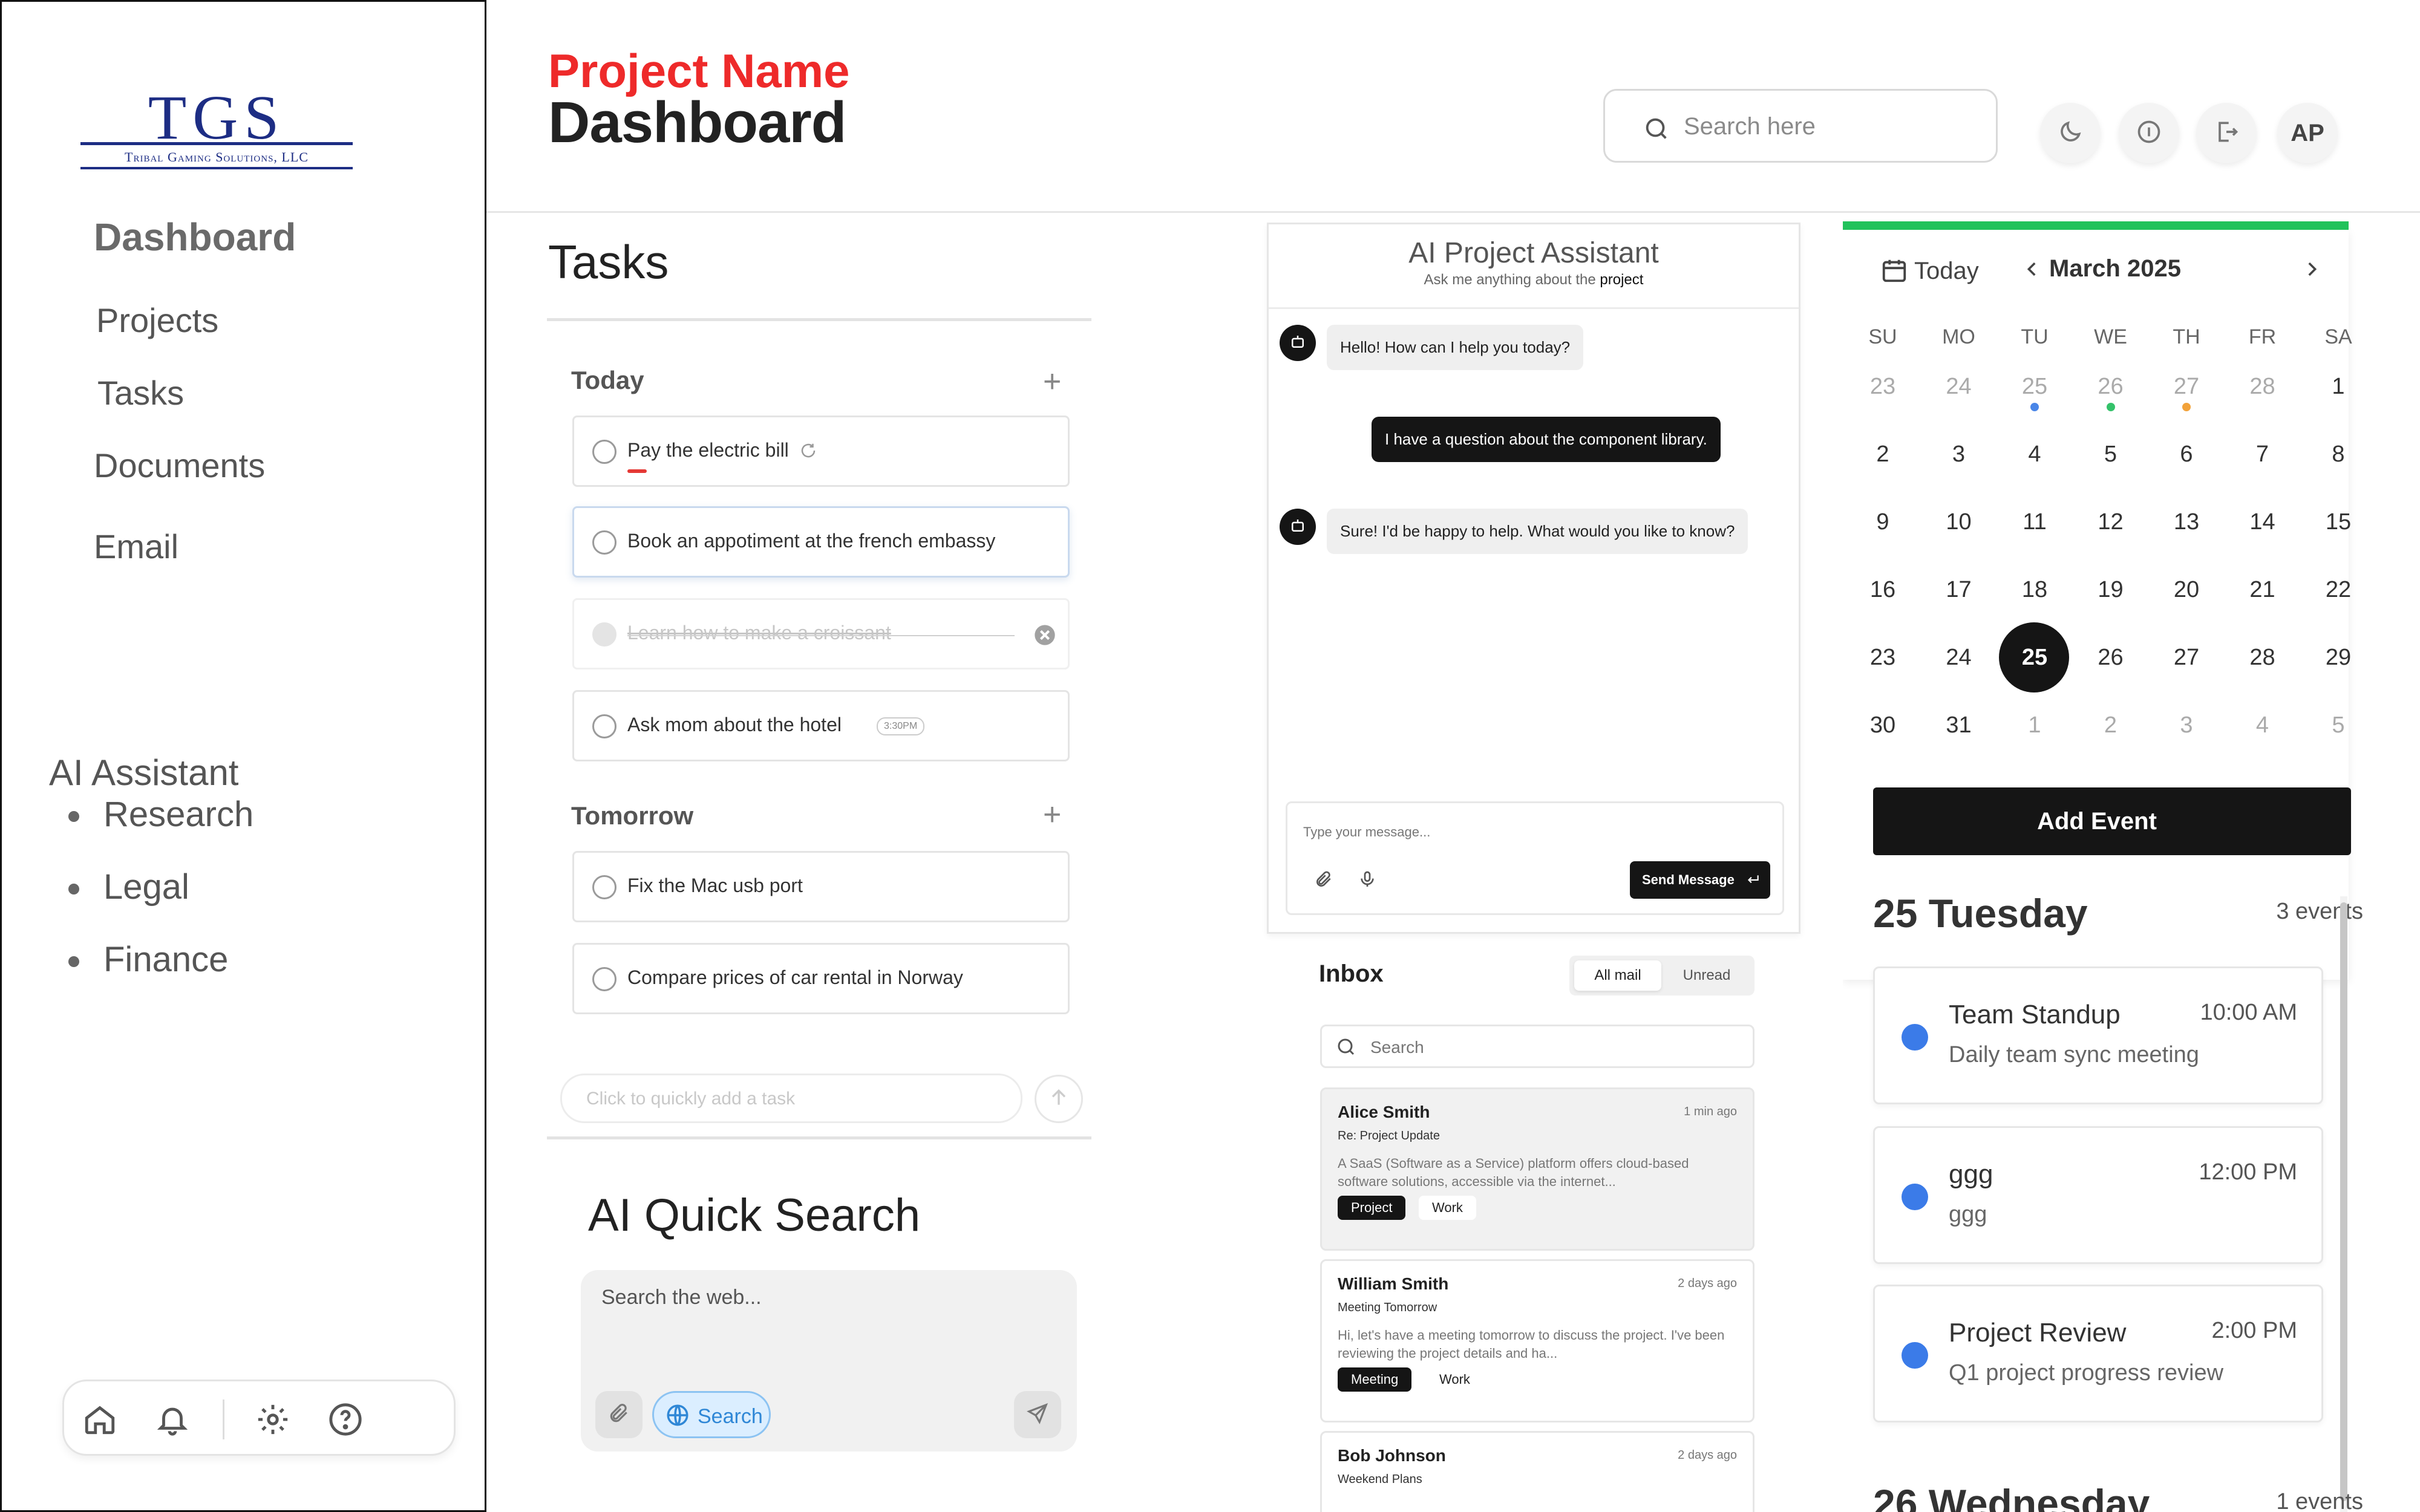  I want to click on info-button, so click(2149, 133).